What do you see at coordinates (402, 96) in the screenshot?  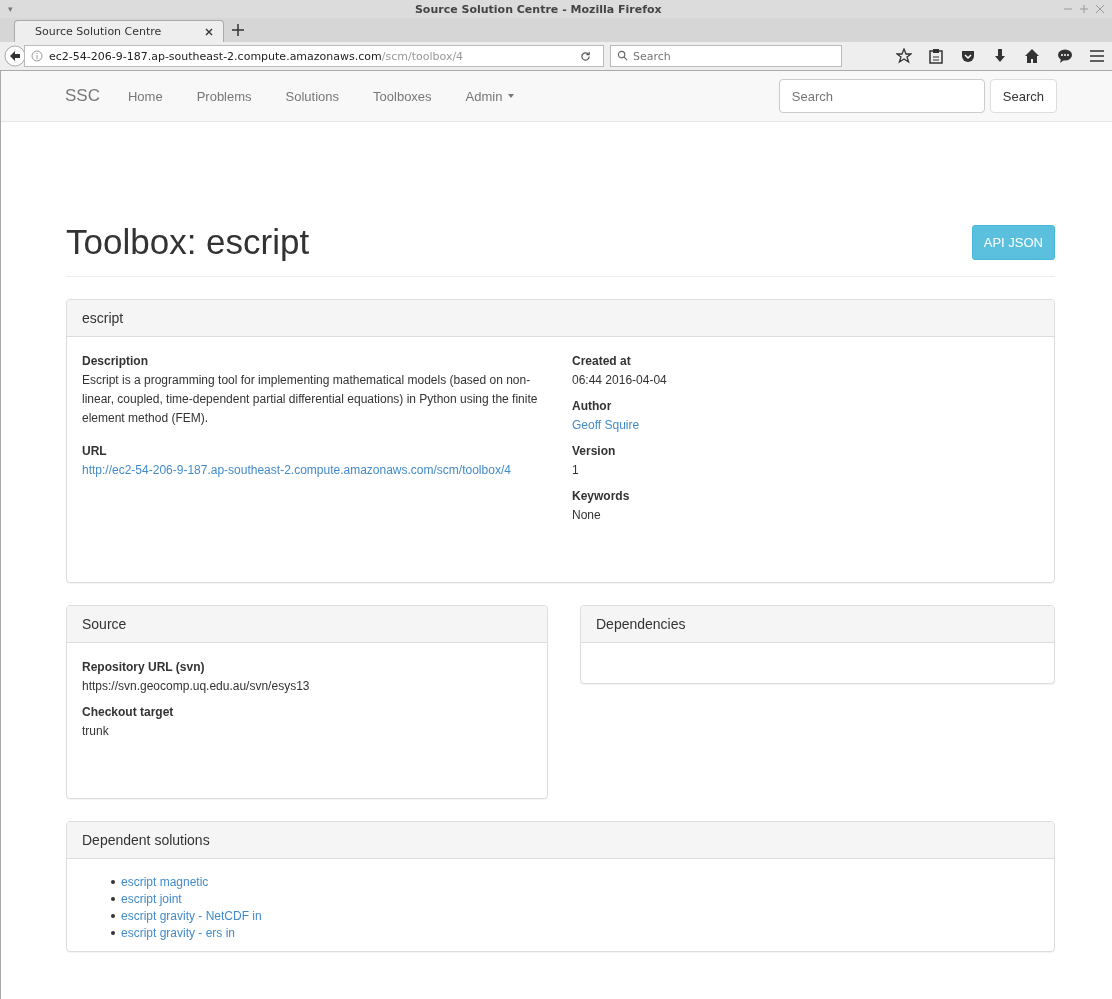 I see `nav-link: Toolboxes` at bounding box center [402, 96].